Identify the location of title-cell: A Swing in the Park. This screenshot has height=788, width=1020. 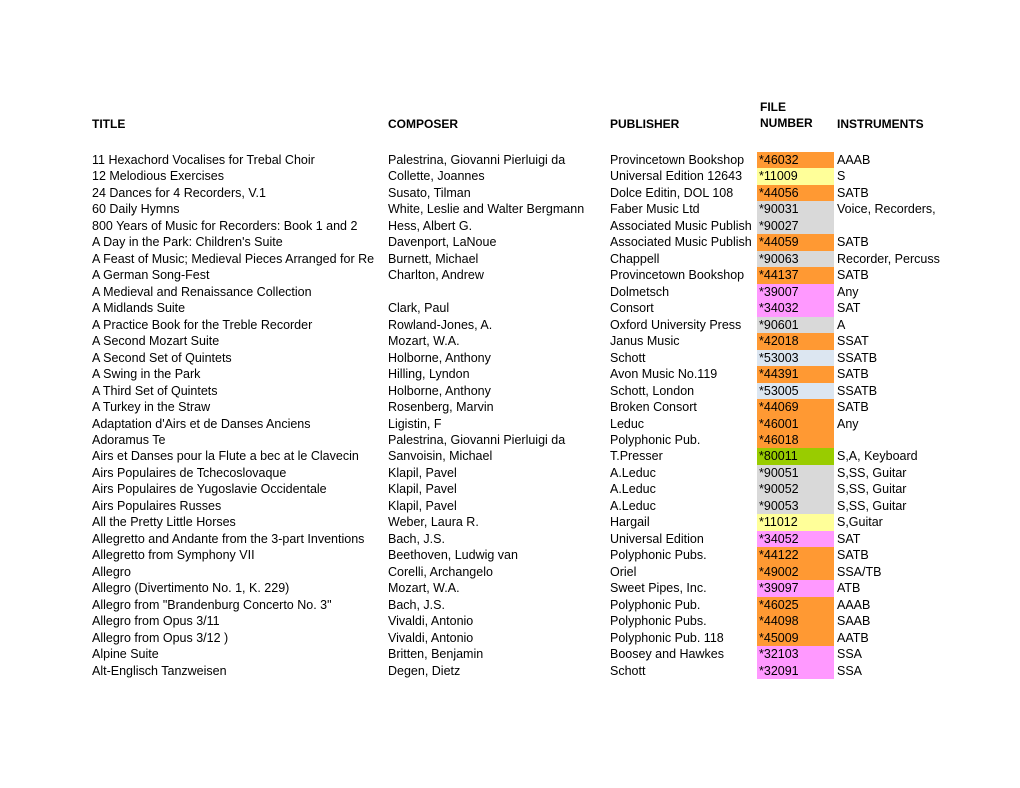
(146, 374).